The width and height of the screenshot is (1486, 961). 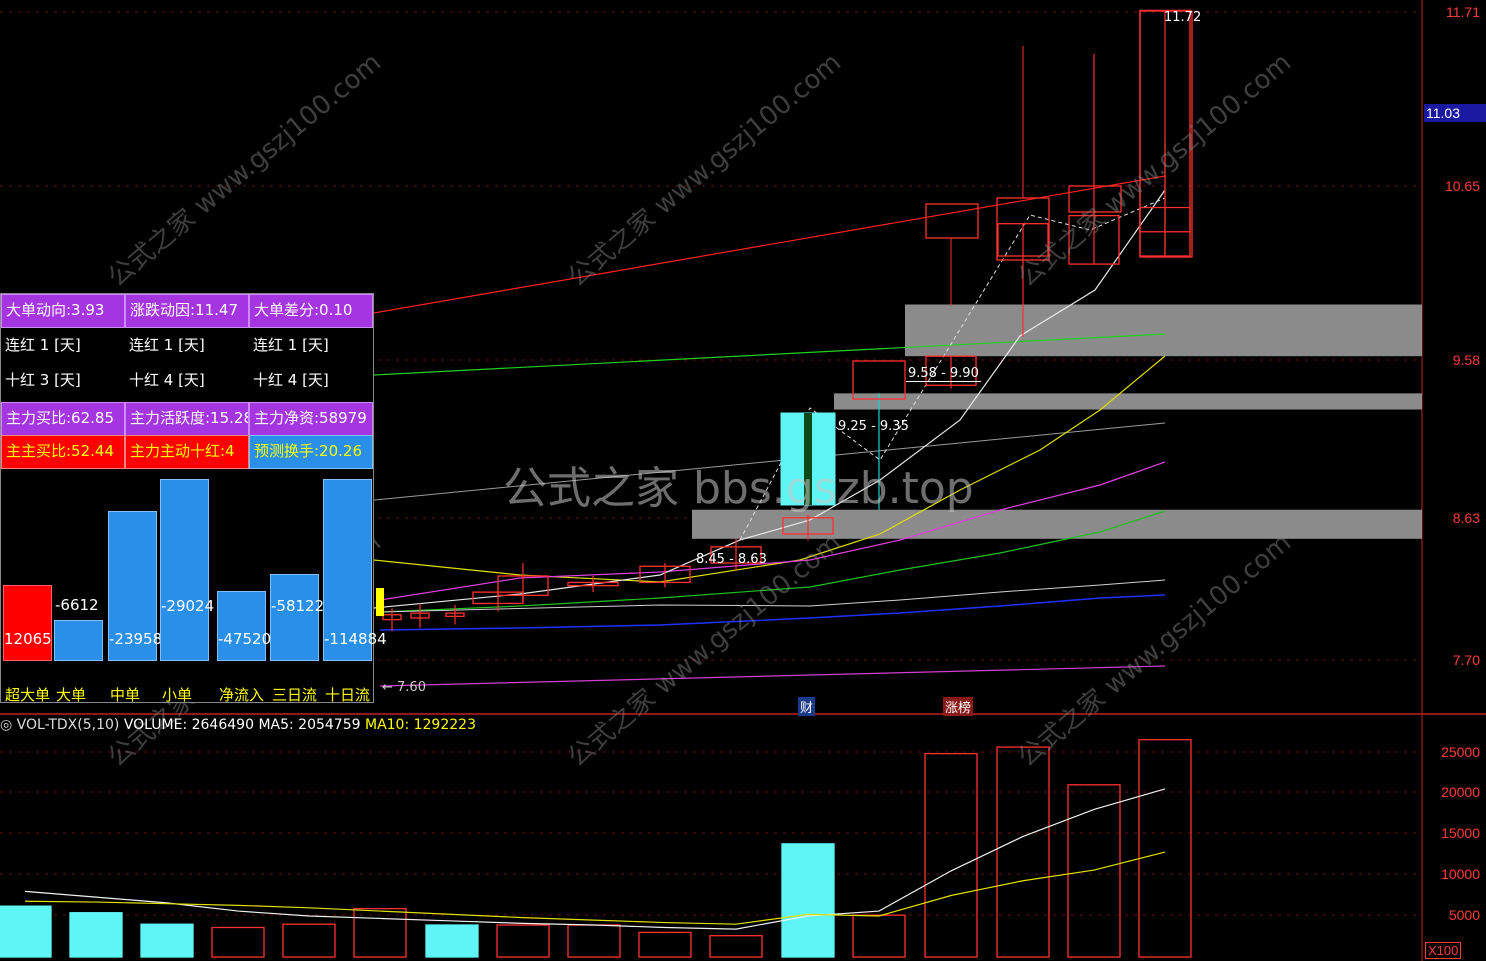 What do you see at coordinates (348, 695) in the screenshot?
I see `money-flow-label: 十日流` at bounding box center [348, 695].